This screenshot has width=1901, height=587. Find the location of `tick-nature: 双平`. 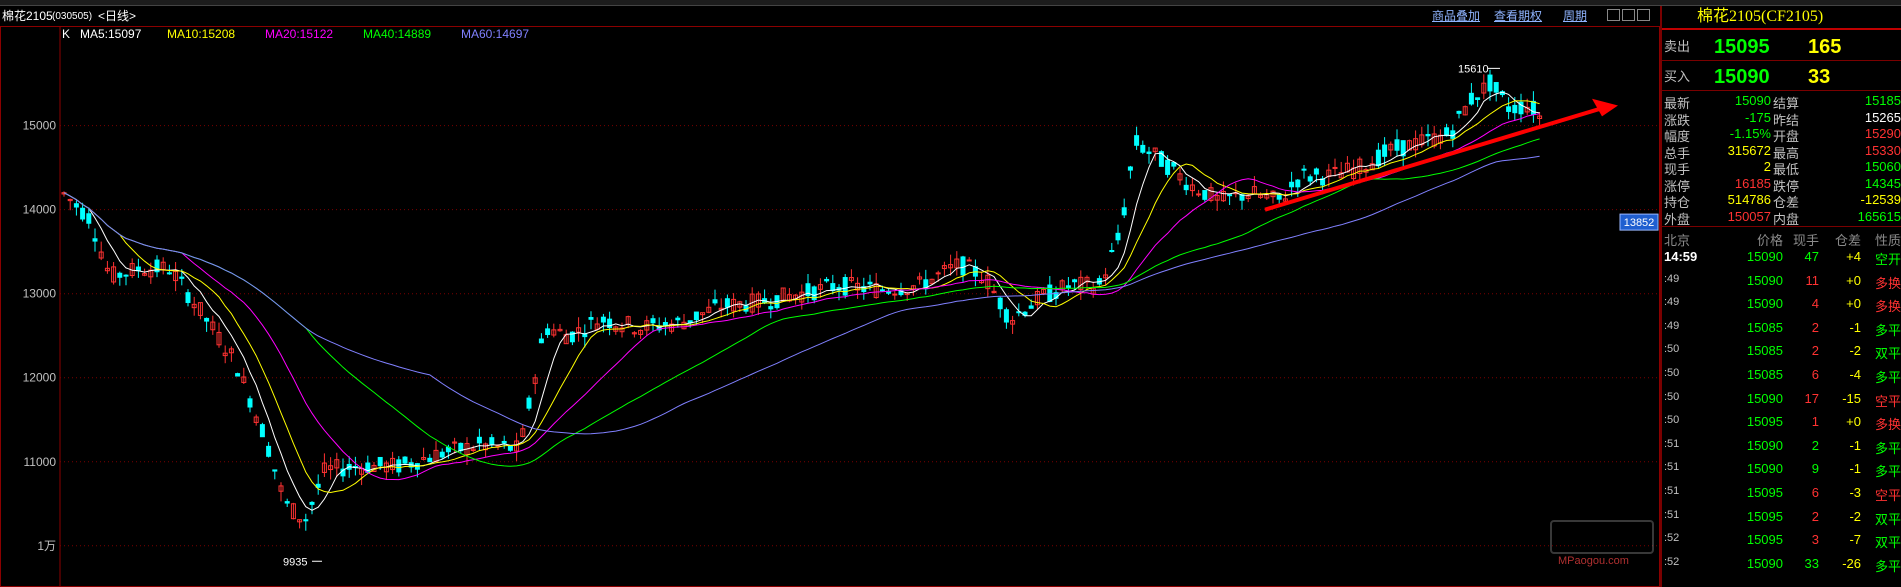

tick-nature: 双平 is located at coordinates (1887, 543).